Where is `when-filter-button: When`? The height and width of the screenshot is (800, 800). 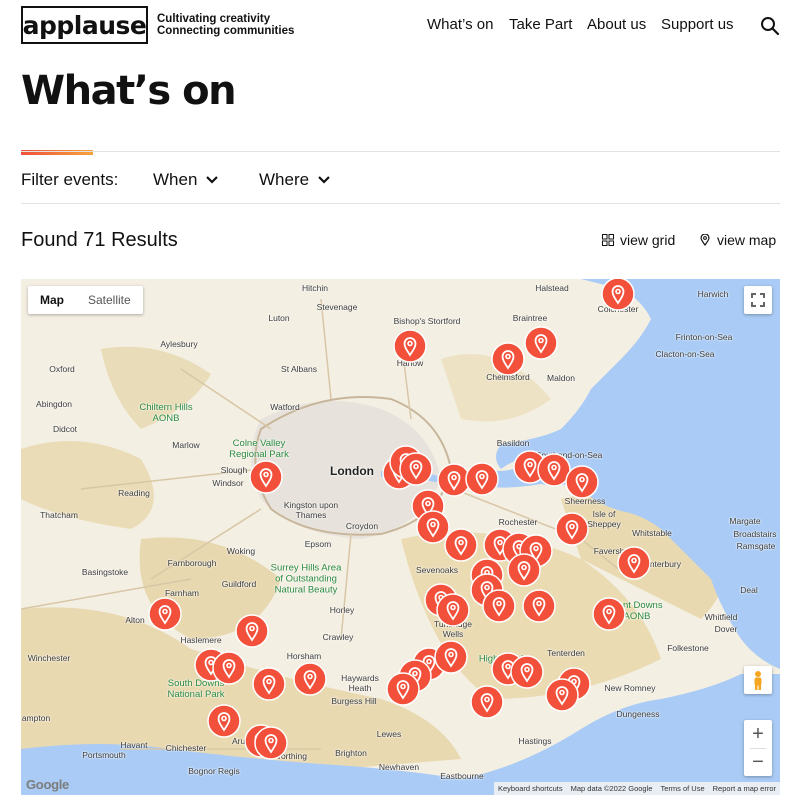 when-filter-button: When is located at coordinates (186, 180).